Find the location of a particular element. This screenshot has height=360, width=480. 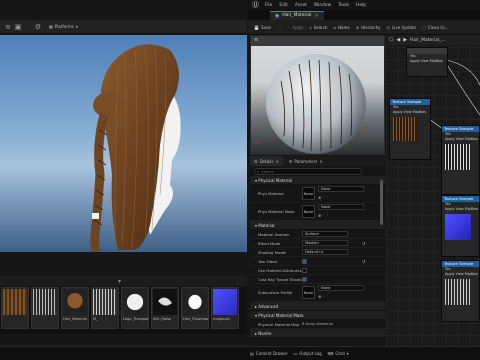

platforms-button: ▦ Platforms ▾ is located at coordinates (63, 26).